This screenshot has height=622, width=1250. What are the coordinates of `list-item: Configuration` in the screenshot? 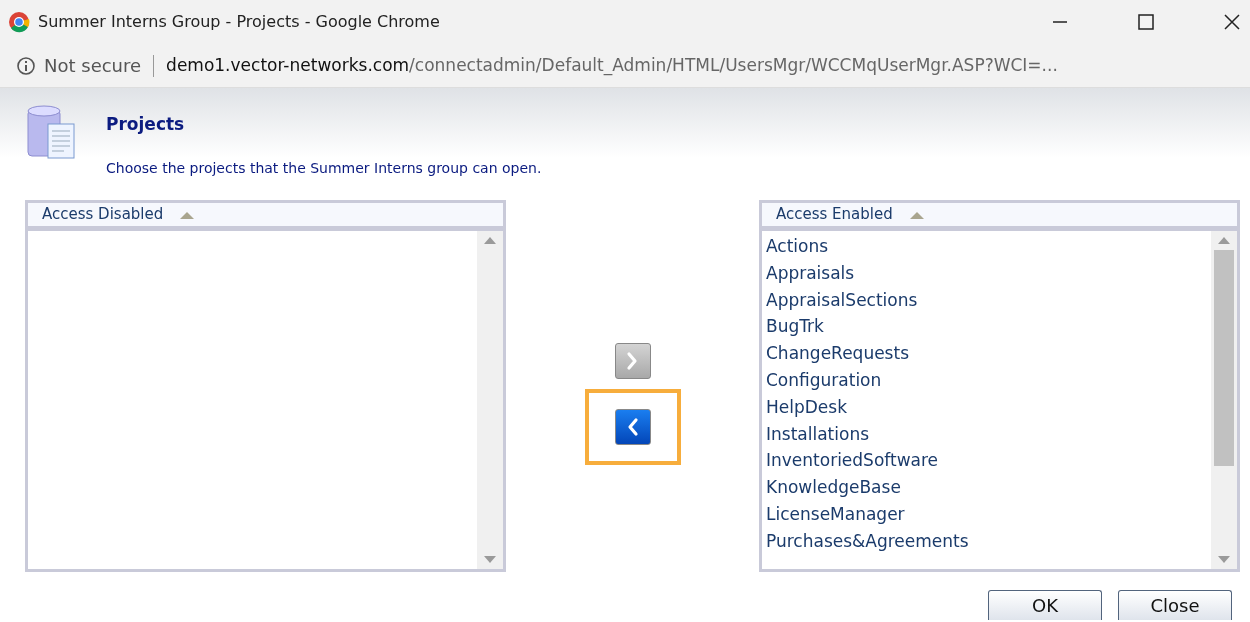 It's located at (986, 380).